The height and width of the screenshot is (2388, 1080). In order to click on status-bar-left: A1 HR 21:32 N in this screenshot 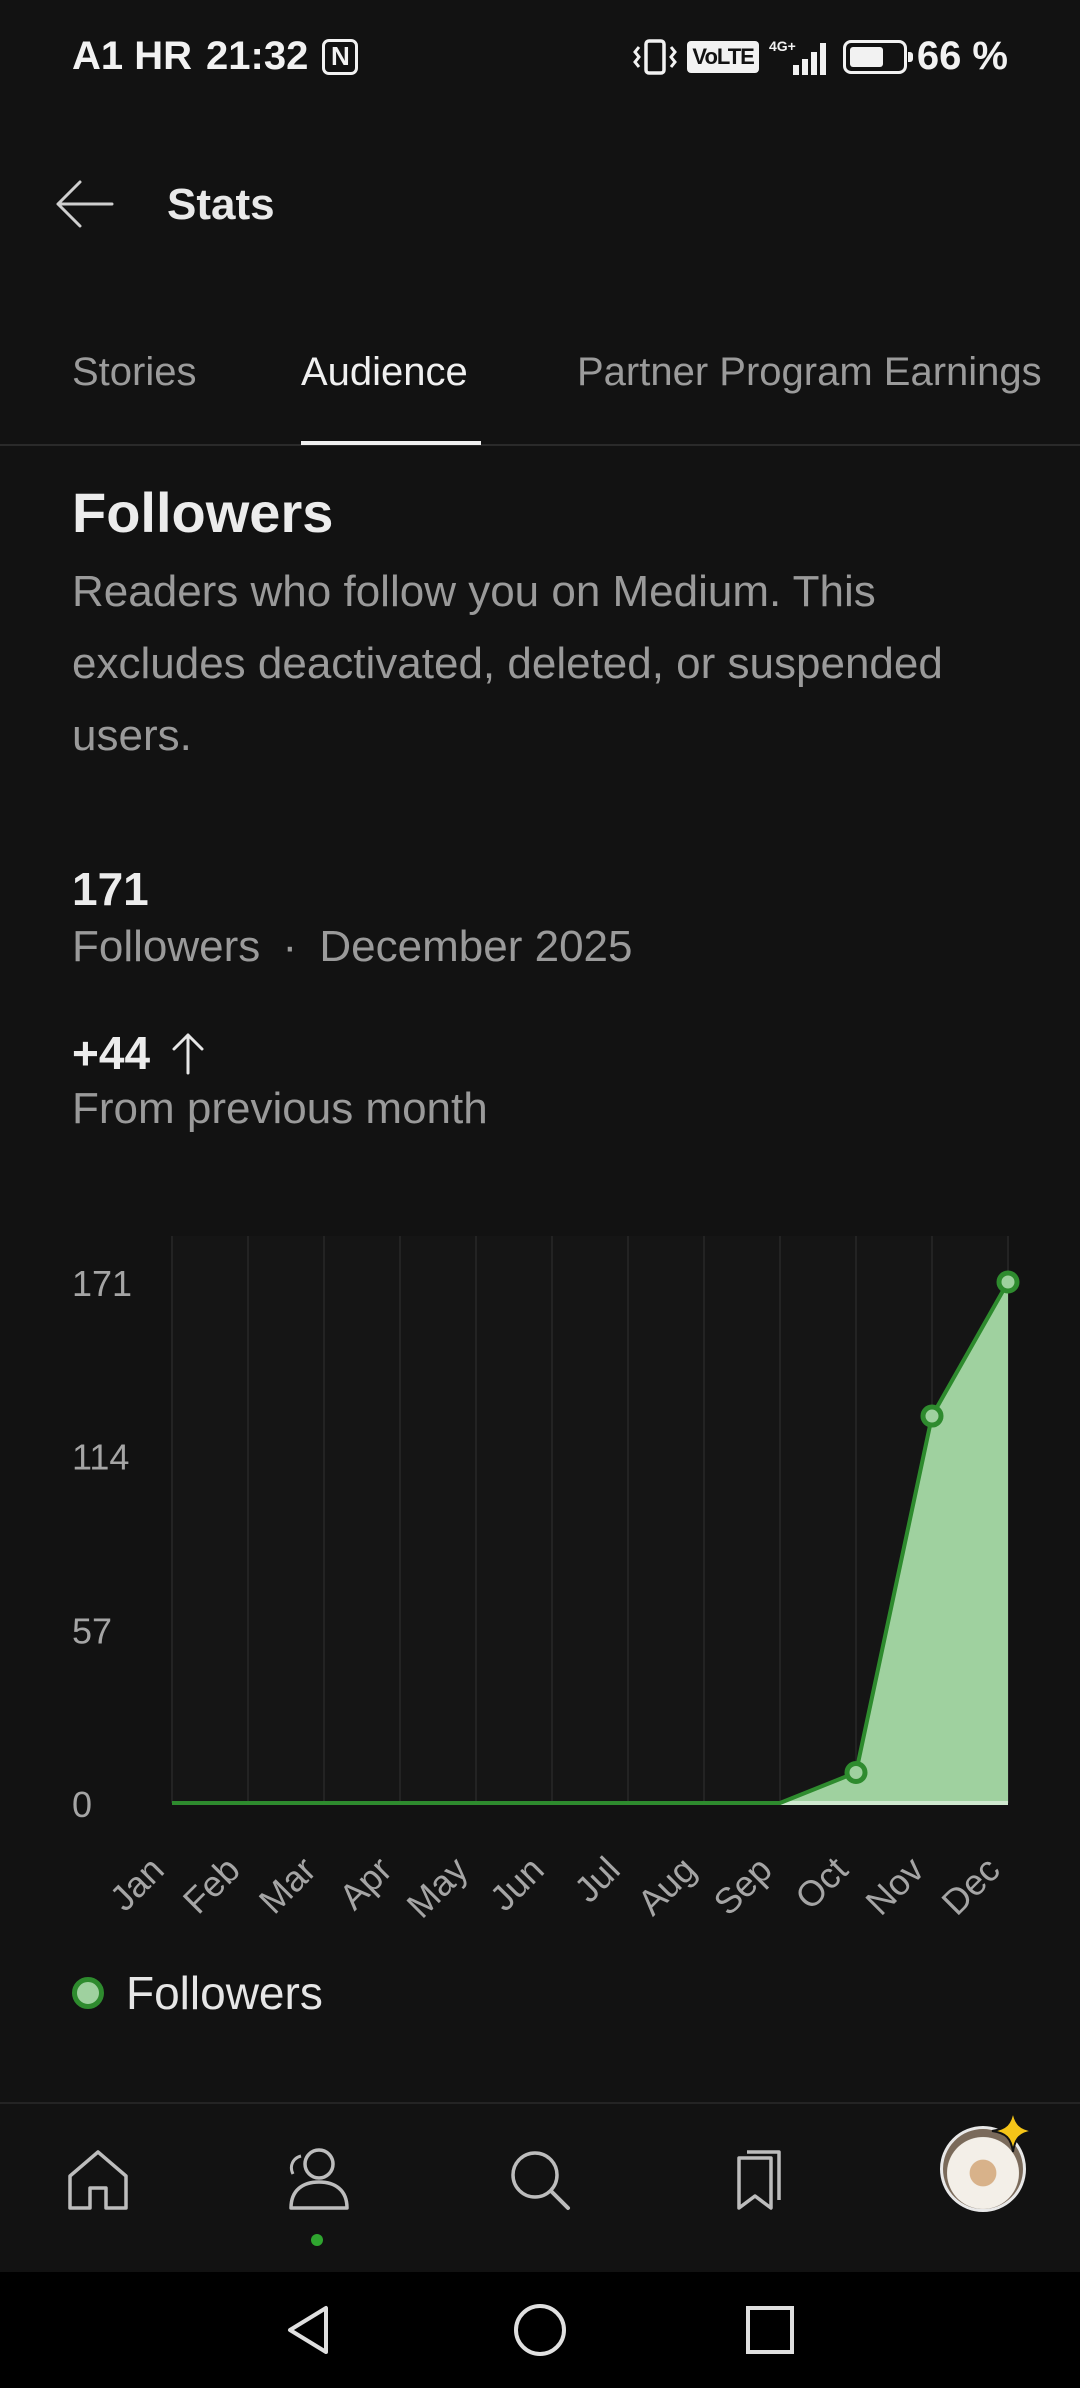, I will do `click(215, 56)`.